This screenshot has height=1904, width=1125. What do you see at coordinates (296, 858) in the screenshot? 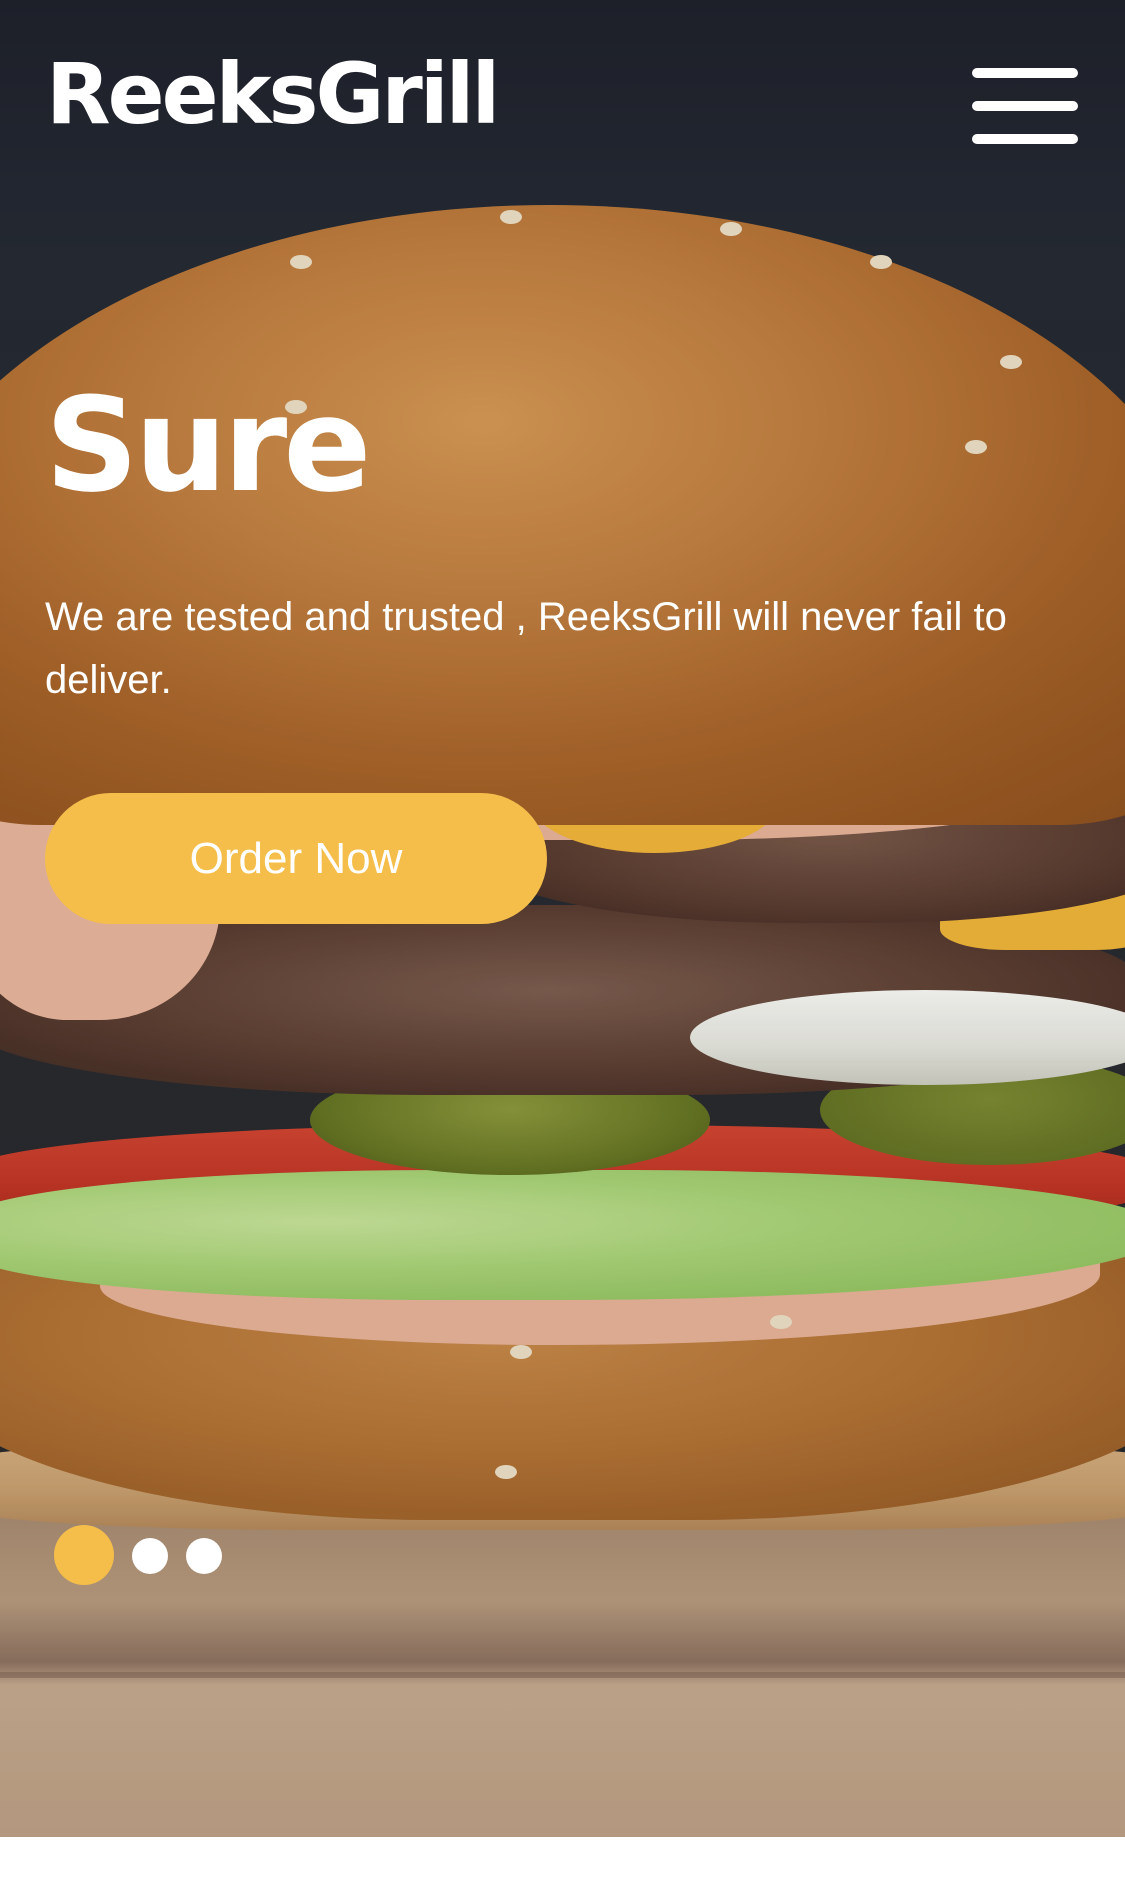
I see `order-now-button: Order Now` at bounding box center [296, 858].